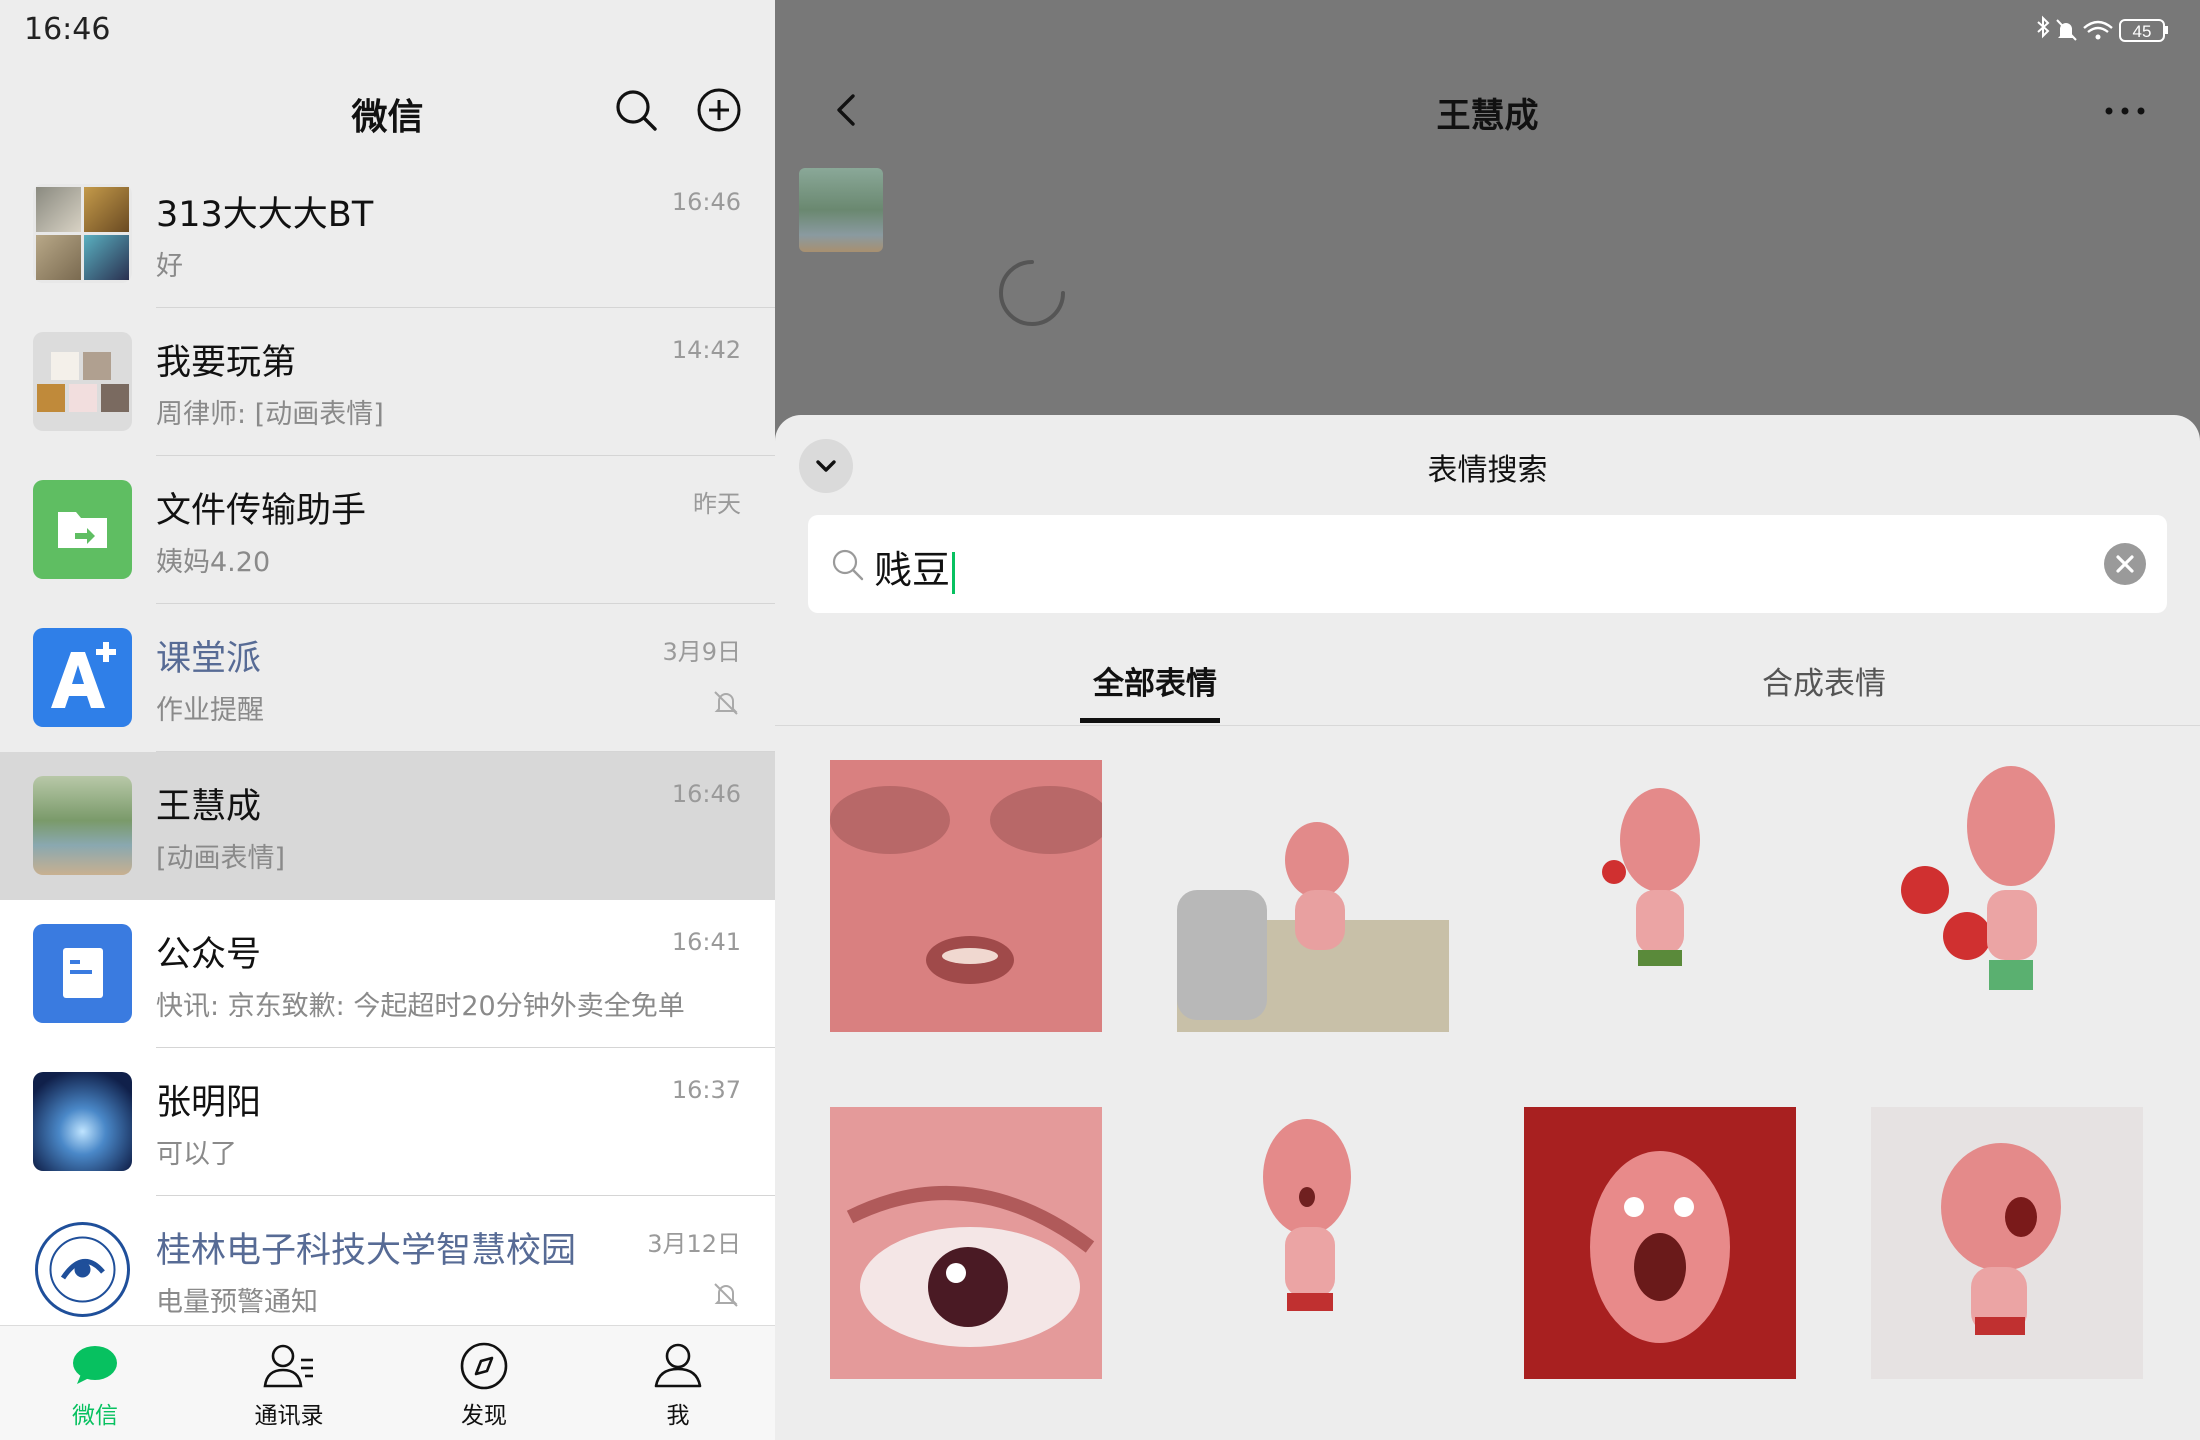 This screenshot has width=2200, height=1440. What do you see at coordinates (209, 955) in the screenshot?
I see `chat-name: 公众号` at bounding box center [209, 955].